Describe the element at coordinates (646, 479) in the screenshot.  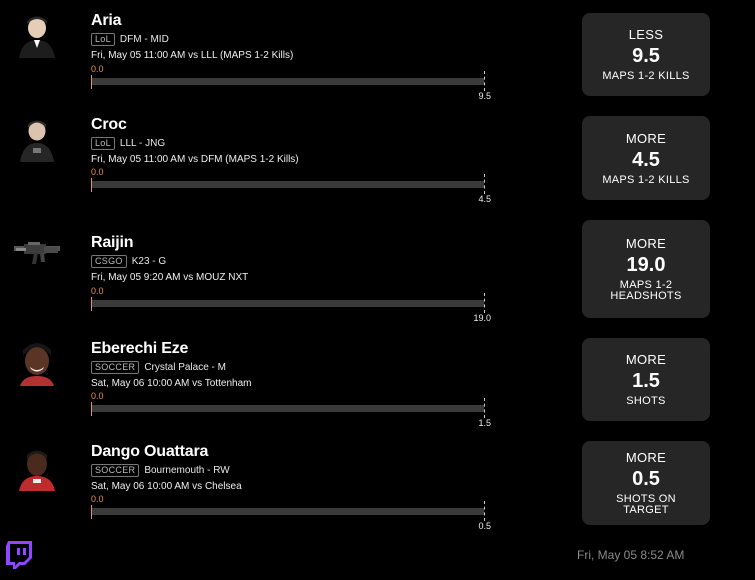
I see `pick-value: 0.5` at that location.